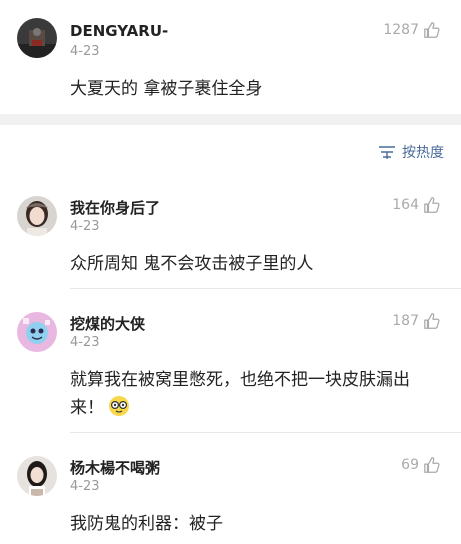 This screenshot has height=544, width=461. Describe the element at coordinates (401, 30) in the screenshot. I see `like-count: 1287` at that location.